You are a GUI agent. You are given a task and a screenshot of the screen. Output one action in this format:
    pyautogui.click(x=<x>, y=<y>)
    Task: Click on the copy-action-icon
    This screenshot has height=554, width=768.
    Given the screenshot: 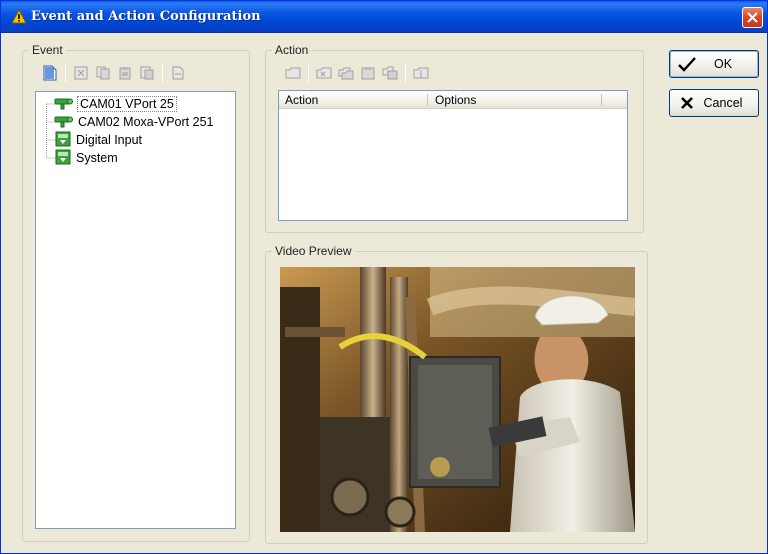 What is the action you would take?
    pyautogui.click(x=346, y=73)
    